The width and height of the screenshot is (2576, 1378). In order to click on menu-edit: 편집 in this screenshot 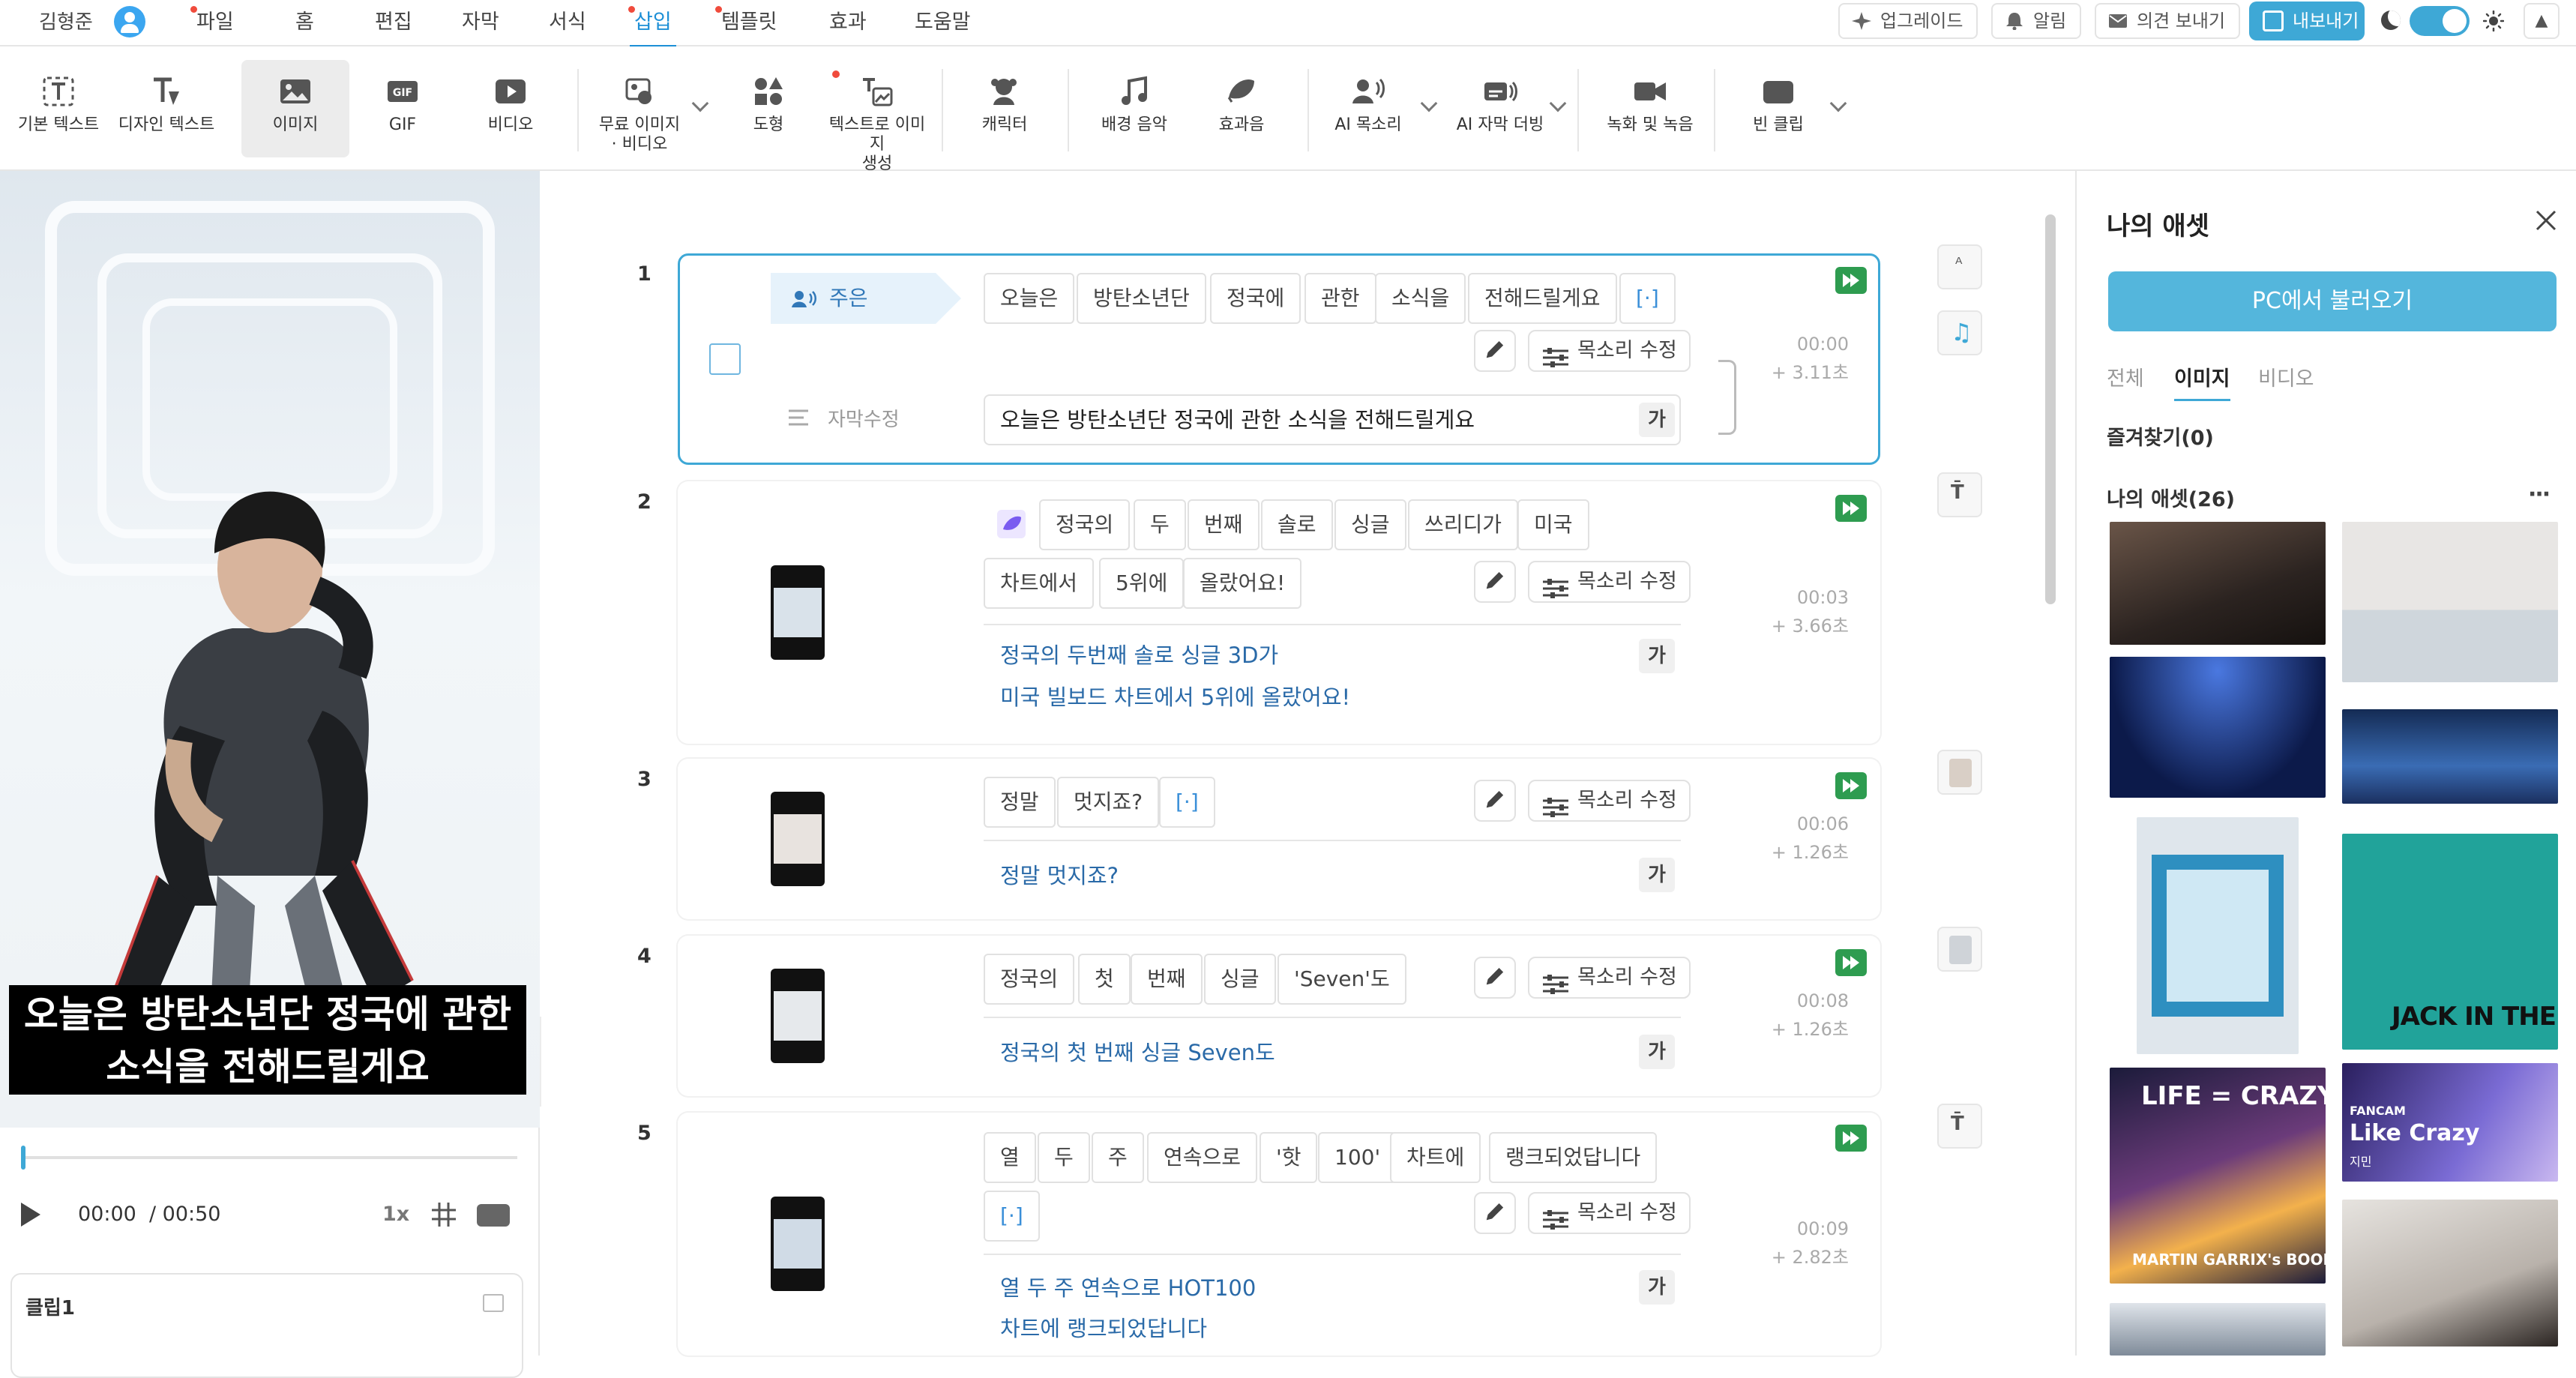, I will do `click(393, 22)`.